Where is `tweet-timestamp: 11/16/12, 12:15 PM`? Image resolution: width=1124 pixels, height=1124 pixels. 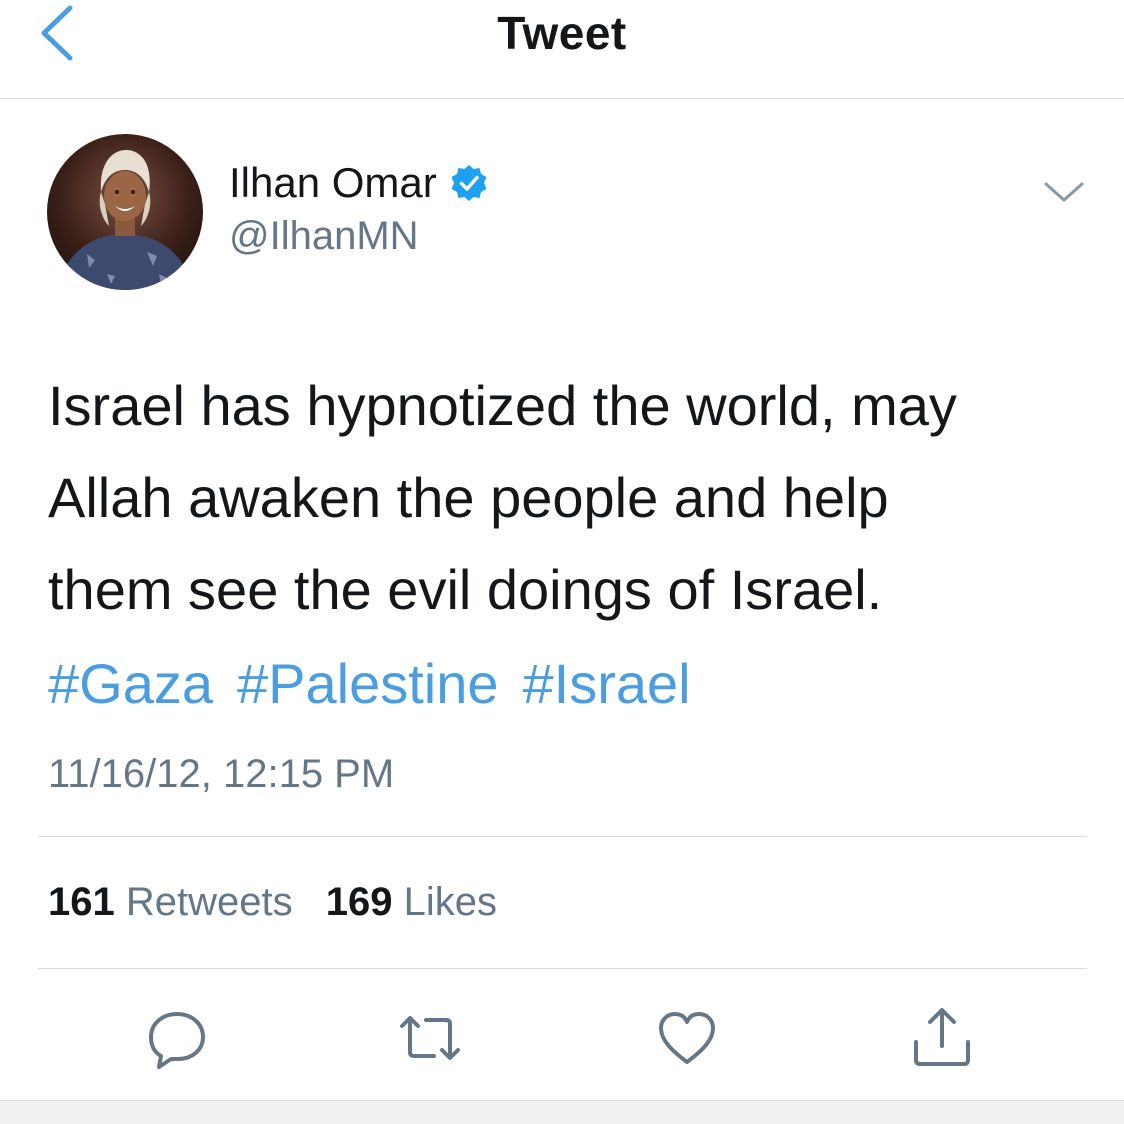 tweet-timestamp: 11/16/12, 12:15 PM is located at coordinates (221, 774).